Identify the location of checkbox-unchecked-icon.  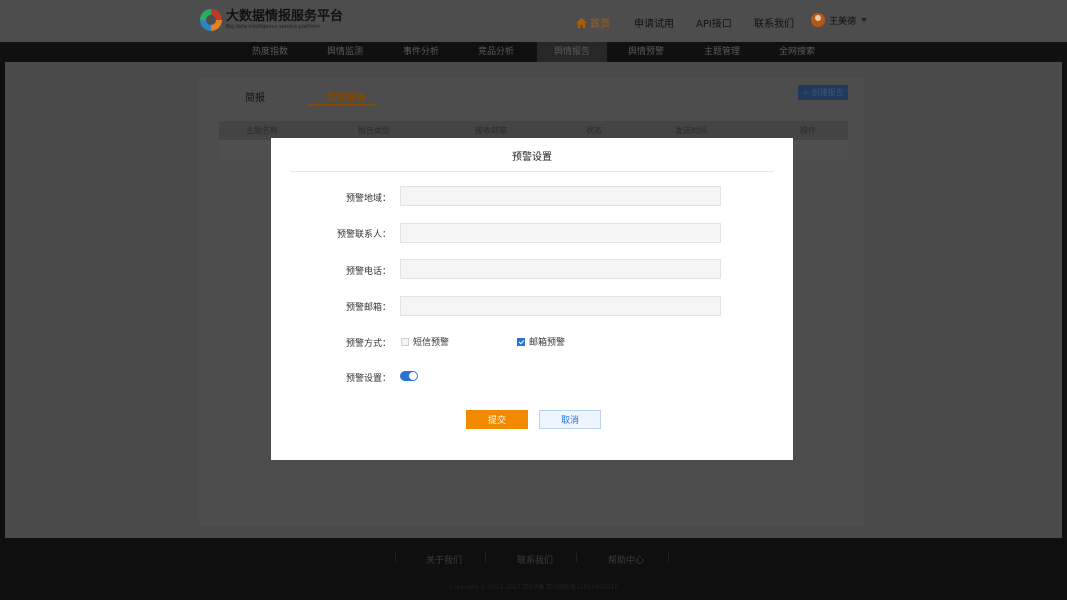
(405, 341).